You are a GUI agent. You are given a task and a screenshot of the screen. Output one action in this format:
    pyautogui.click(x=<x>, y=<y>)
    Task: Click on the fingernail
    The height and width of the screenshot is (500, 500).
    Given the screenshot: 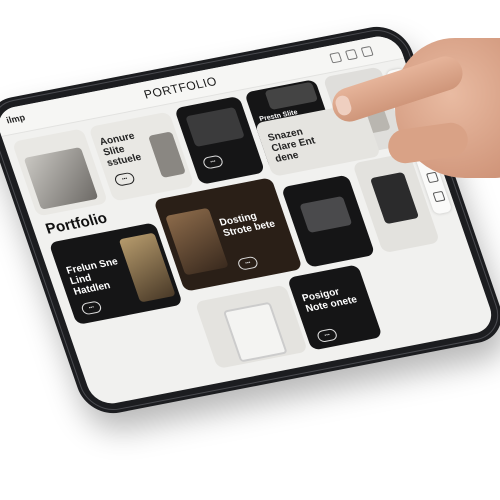 What is the action you would take?
    pyautogui.click(x=343, y=105)
    